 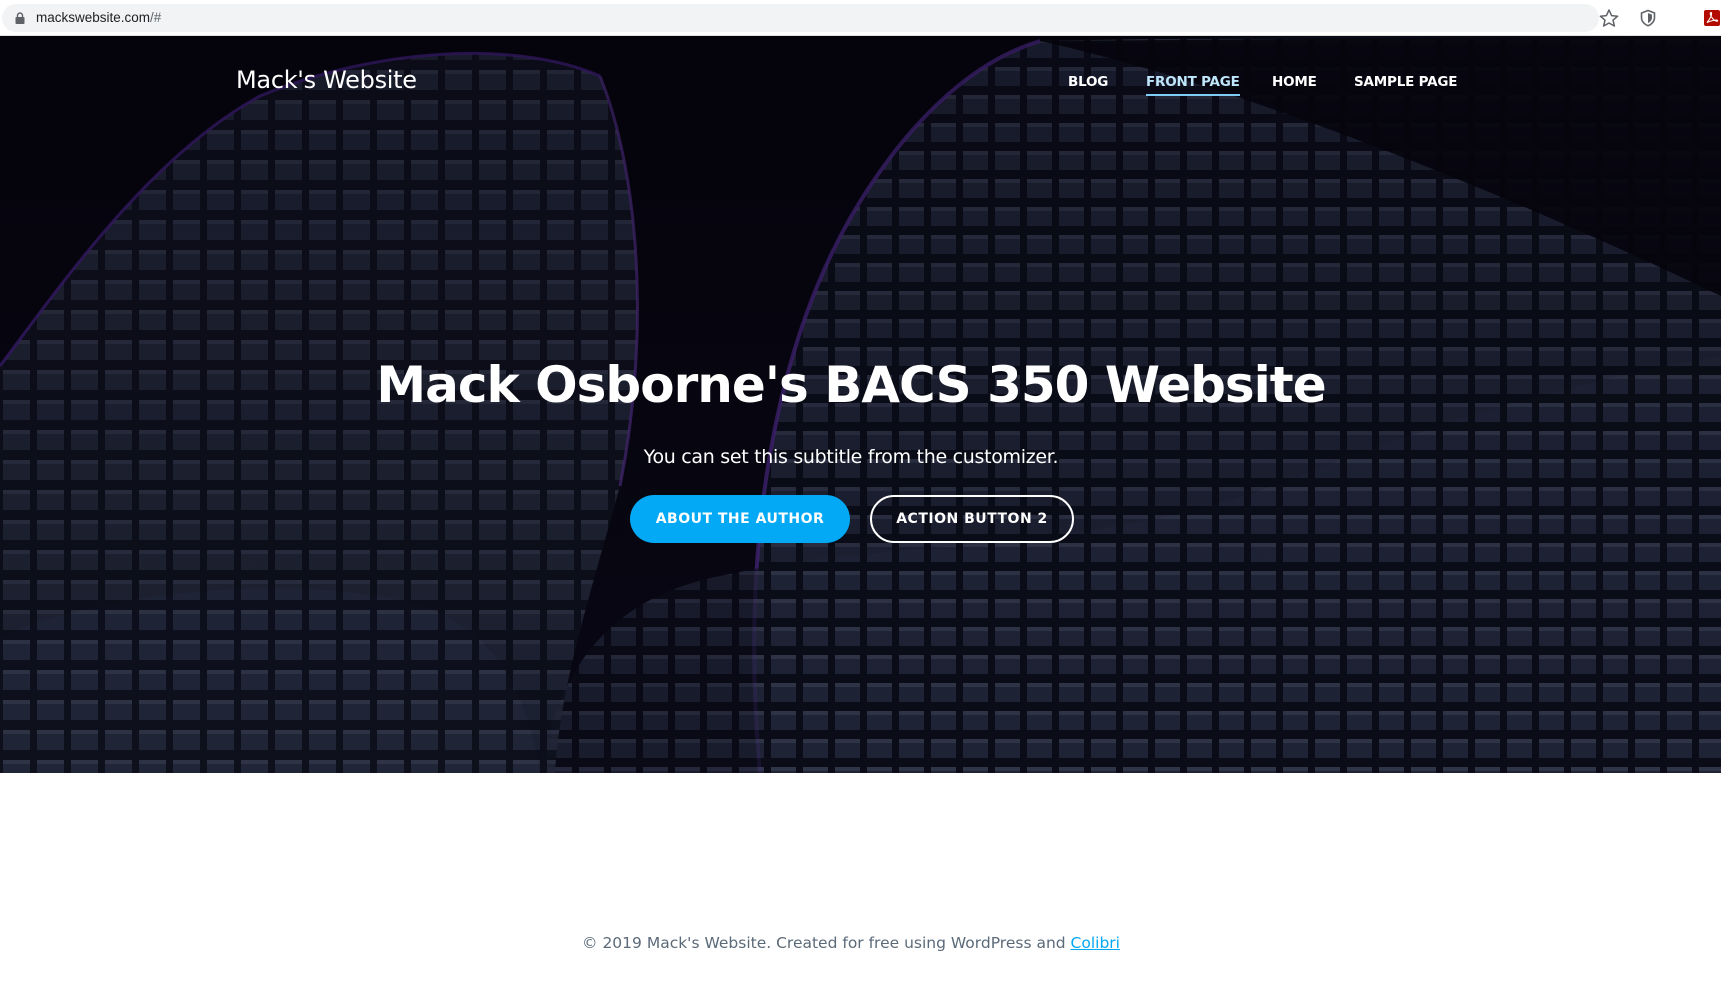 I want to click on nav-item-blog: BLOG, so click(x=1088, y=82).